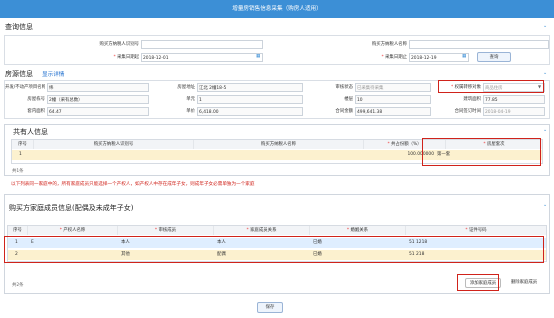  What do you see at coordinates (98, 111) in the screenshot?
I see `inner-area-field: 64.47` at bounding box center [98, 111].